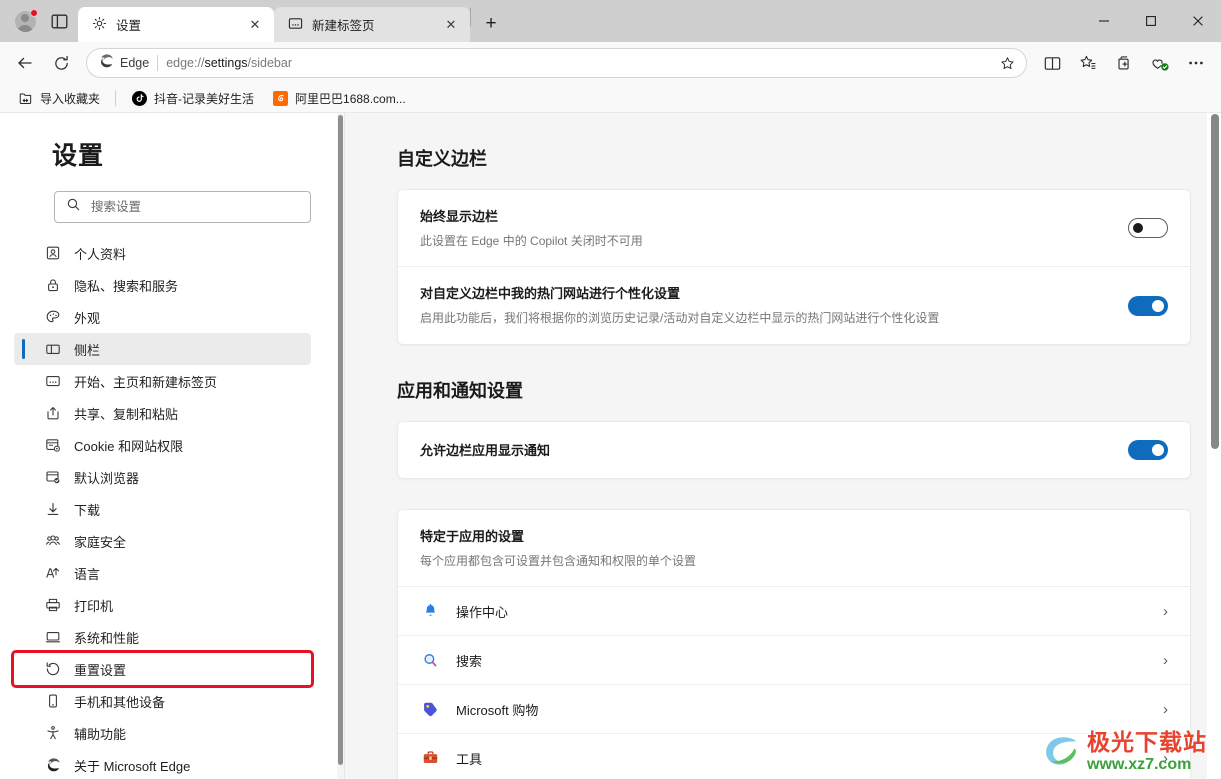  I want to click on row-subtitle: 此设置在 Edge 中的 Copilot 关闭时不可用, so click(531, 241).